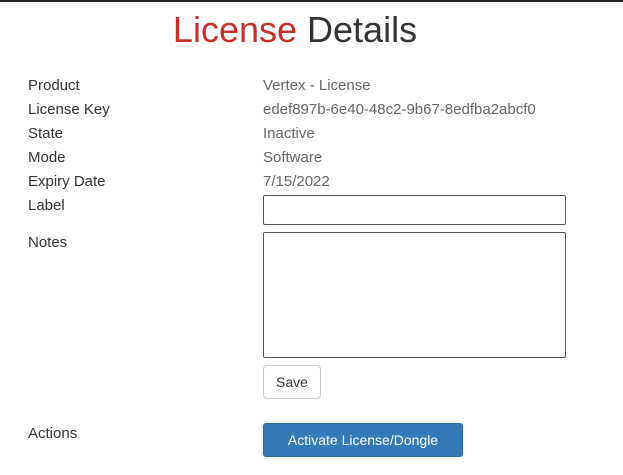  I want to click on activate-license-button: Activate License/Dongle, so click(363, 440).